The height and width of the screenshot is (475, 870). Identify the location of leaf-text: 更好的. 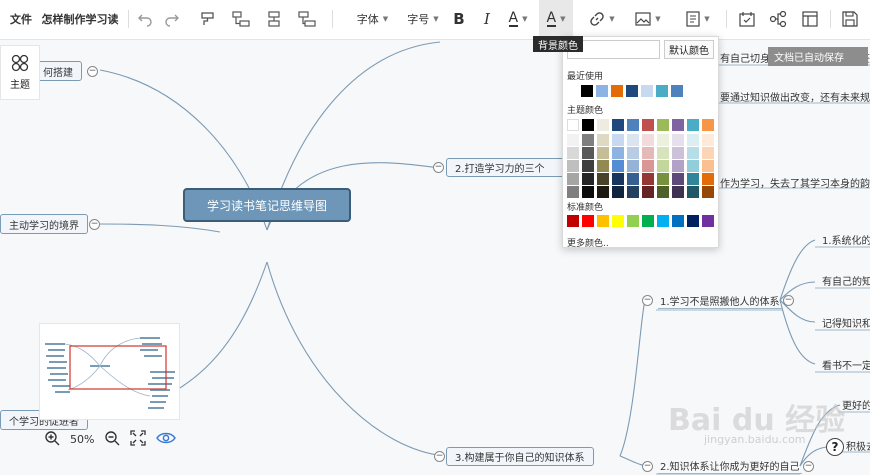
(856, 404).